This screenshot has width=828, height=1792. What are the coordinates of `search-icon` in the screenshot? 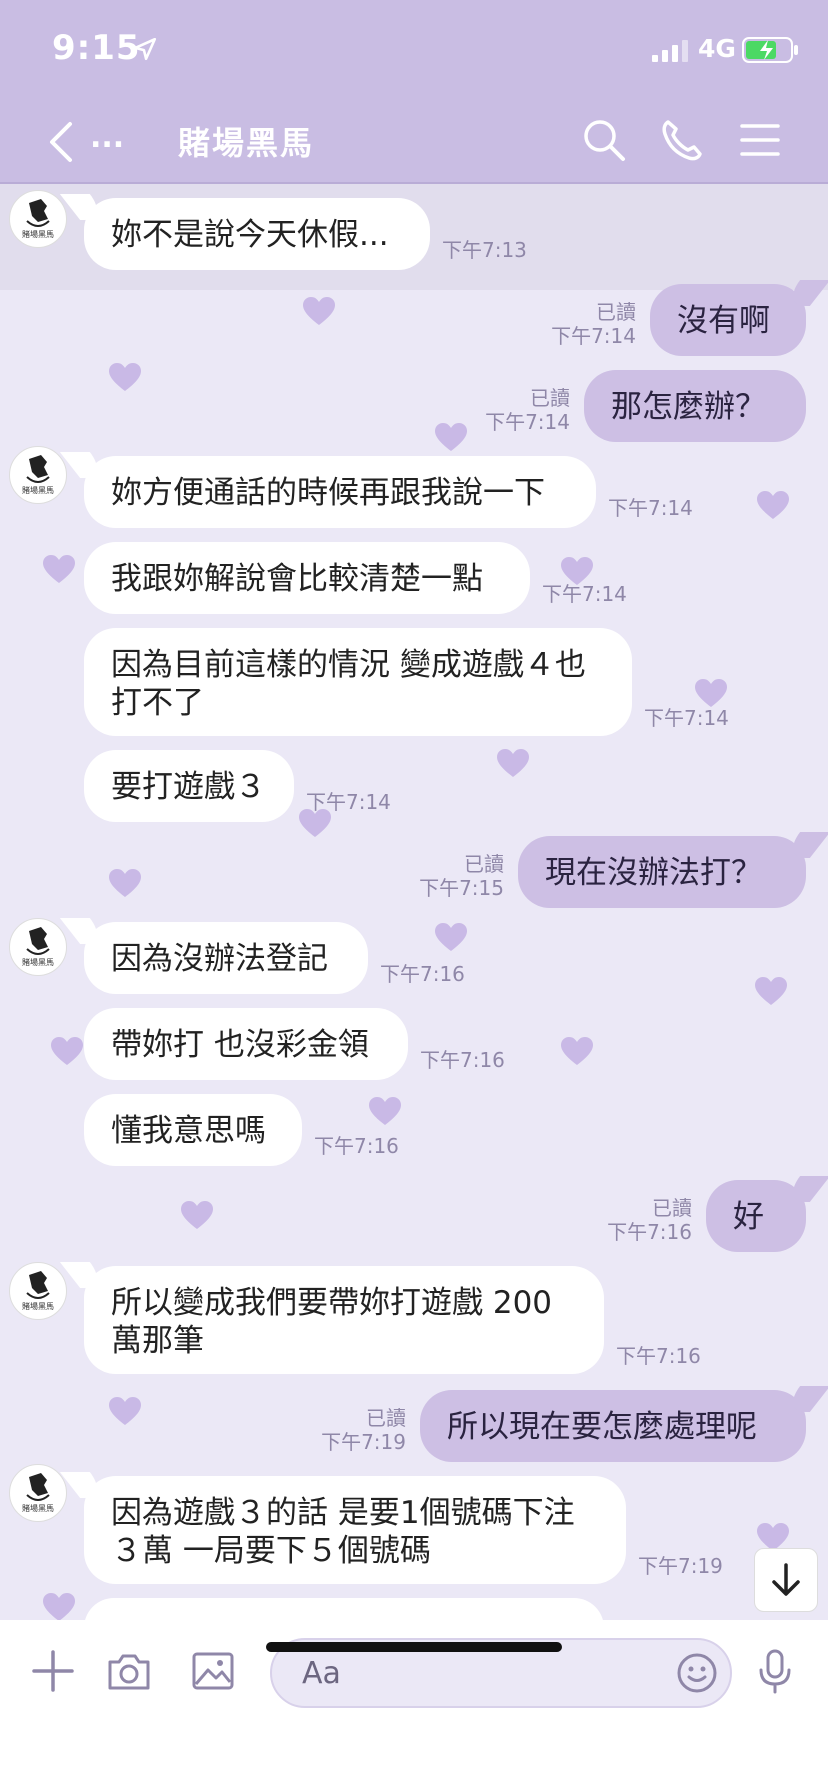 It's located at (604, 140).